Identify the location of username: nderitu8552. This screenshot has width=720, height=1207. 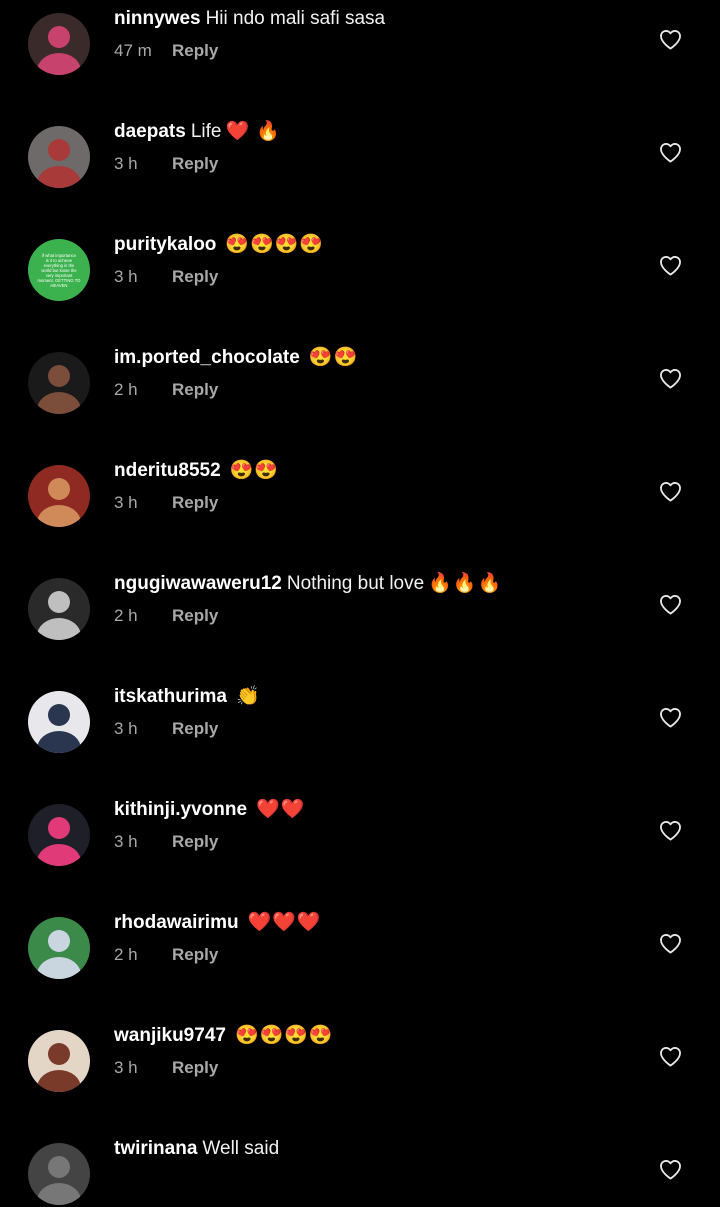
(167, 470).